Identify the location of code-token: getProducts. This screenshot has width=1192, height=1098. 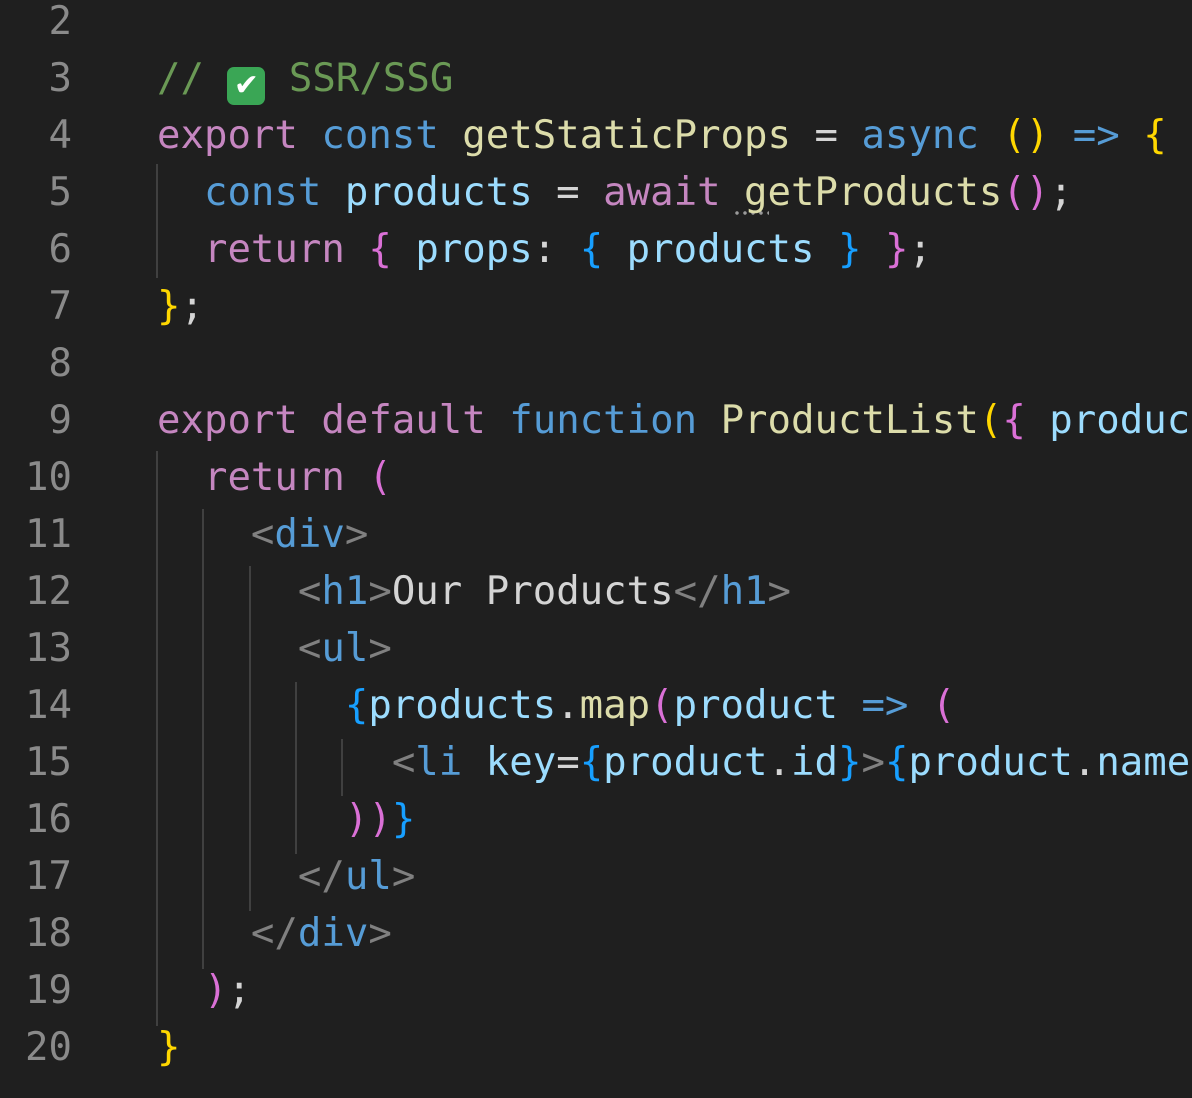
(873, 192).